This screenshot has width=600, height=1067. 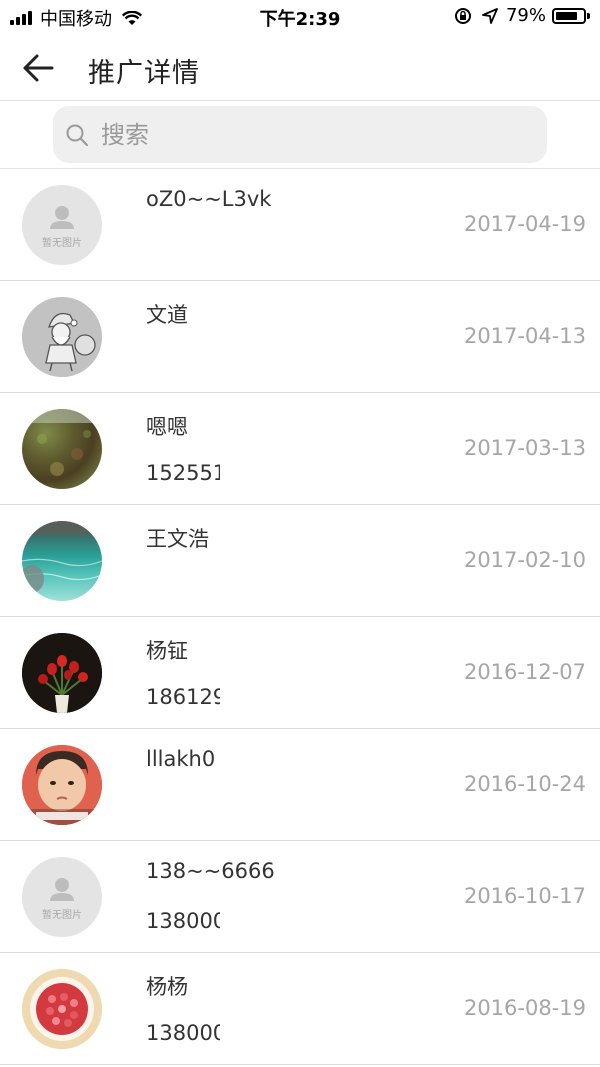 What do you see at coordinates (524, 672) in the screenshot?
I see `item-date: 2016-12-07` at bounding box center [524, 672].